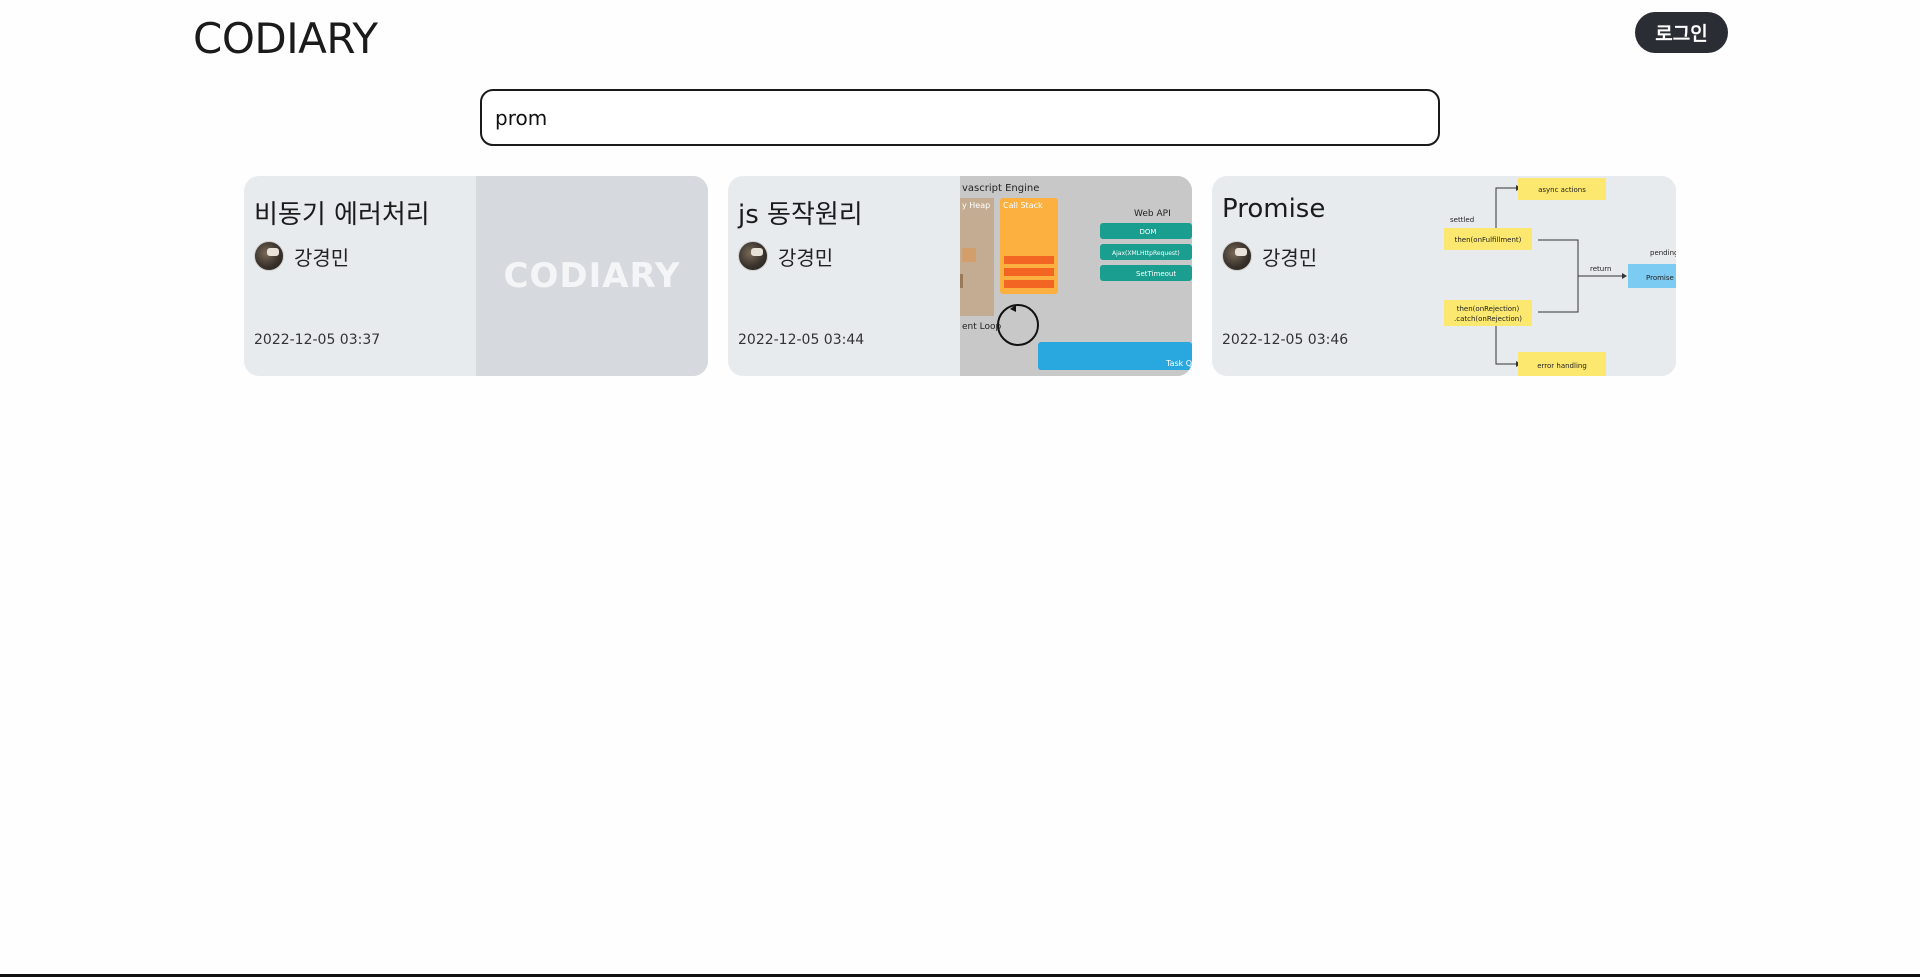 This screenshot has height=977, width=1920. What do you see at coordinates (1029, 246) in the screenshot?
I see `call-stack-box` at bounding box center [1029, 246].